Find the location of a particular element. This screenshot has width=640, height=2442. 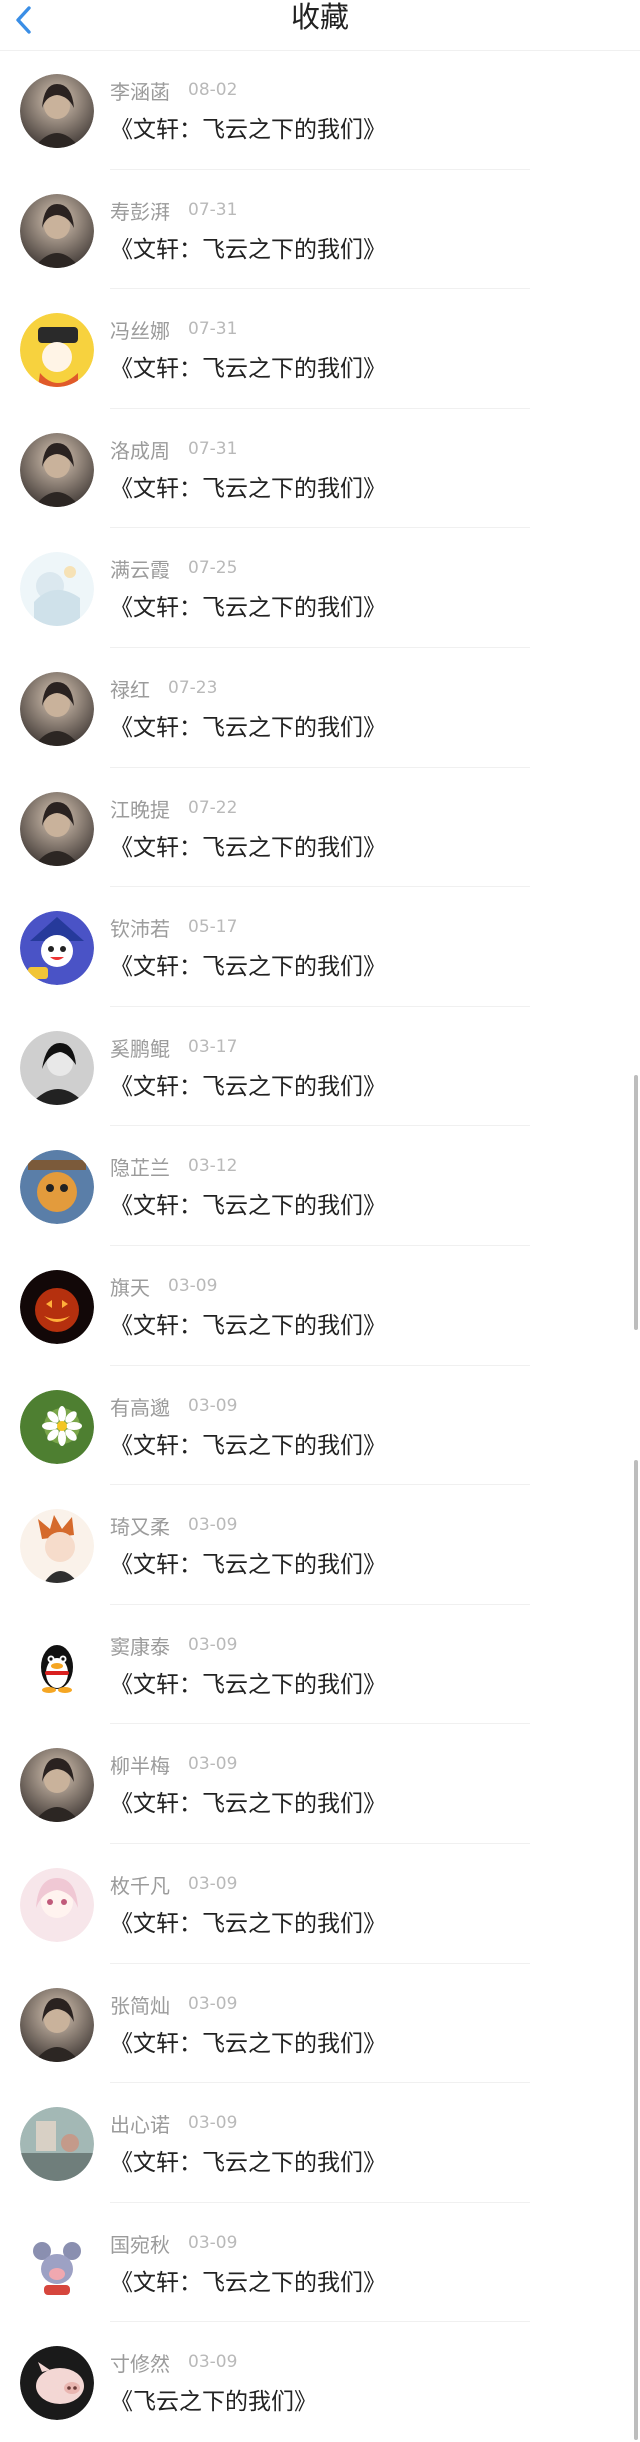

user-name: 国宛秋 is located at coordinates (140, 2243).